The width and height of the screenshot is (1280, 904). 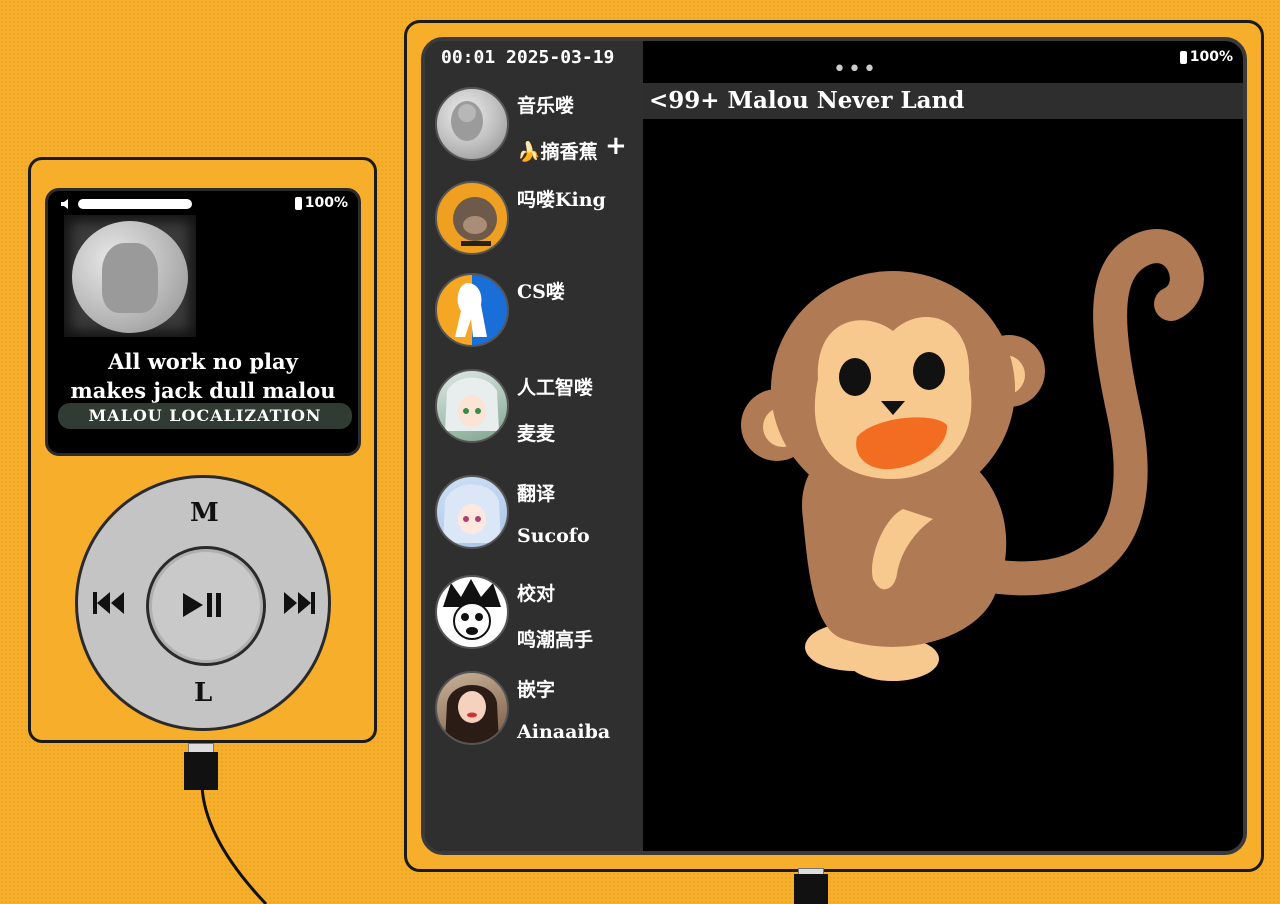 I want to click on chat-header-title: <99+ Malou Never Land, so click(x=943, y=101).